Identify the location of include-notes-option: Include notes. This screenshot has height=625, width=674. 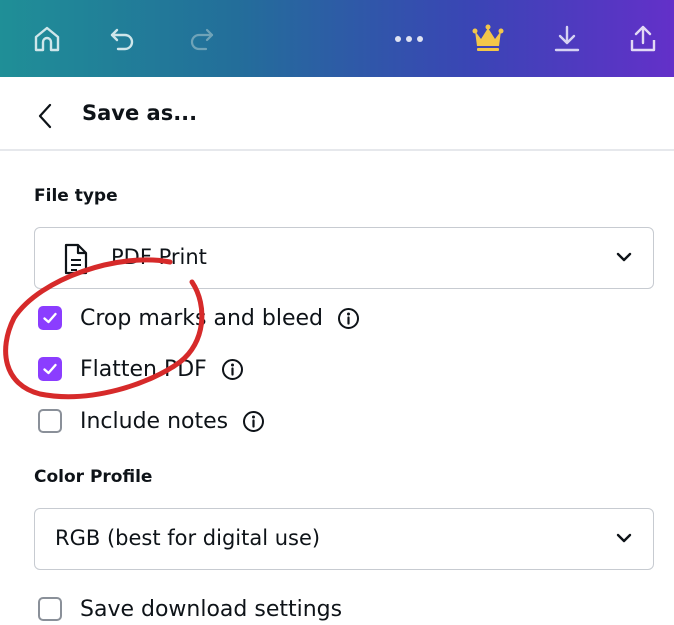
(151, 421).